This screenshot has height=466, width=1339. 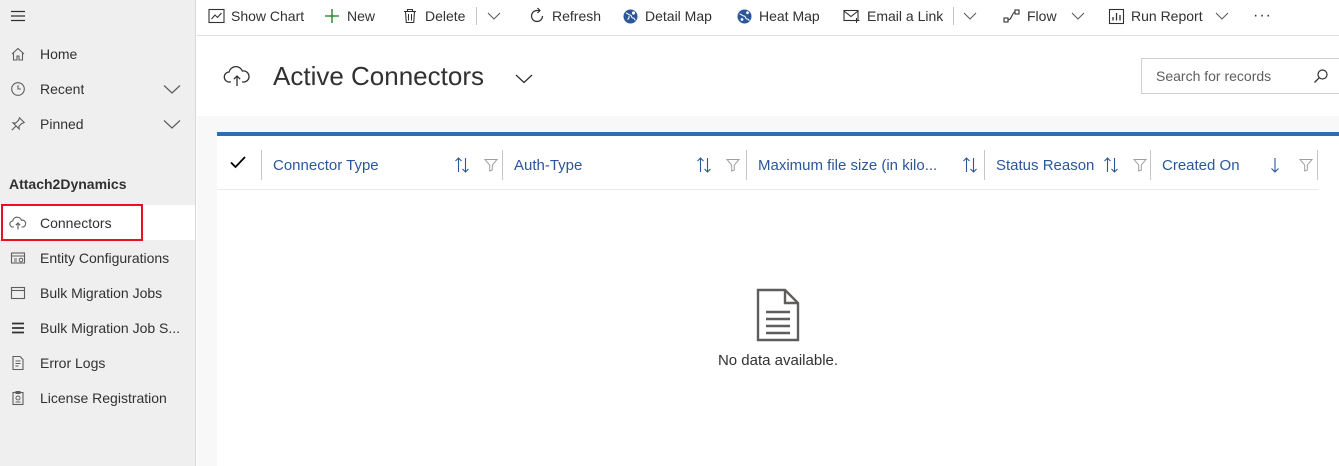 I want to click on document-icon, so click(x=778, y=315).